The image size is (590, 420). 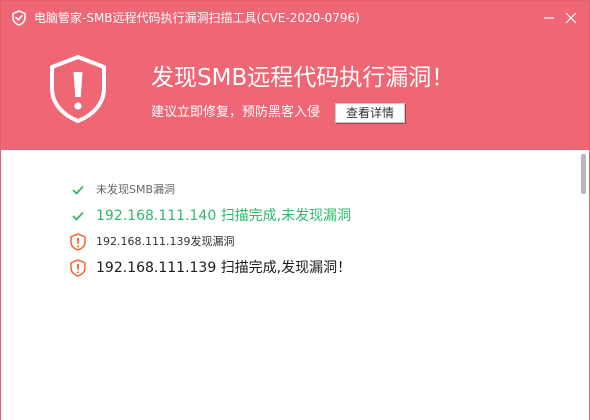 I want to click on vertical-scrollbar, so click(x=583, y=285).